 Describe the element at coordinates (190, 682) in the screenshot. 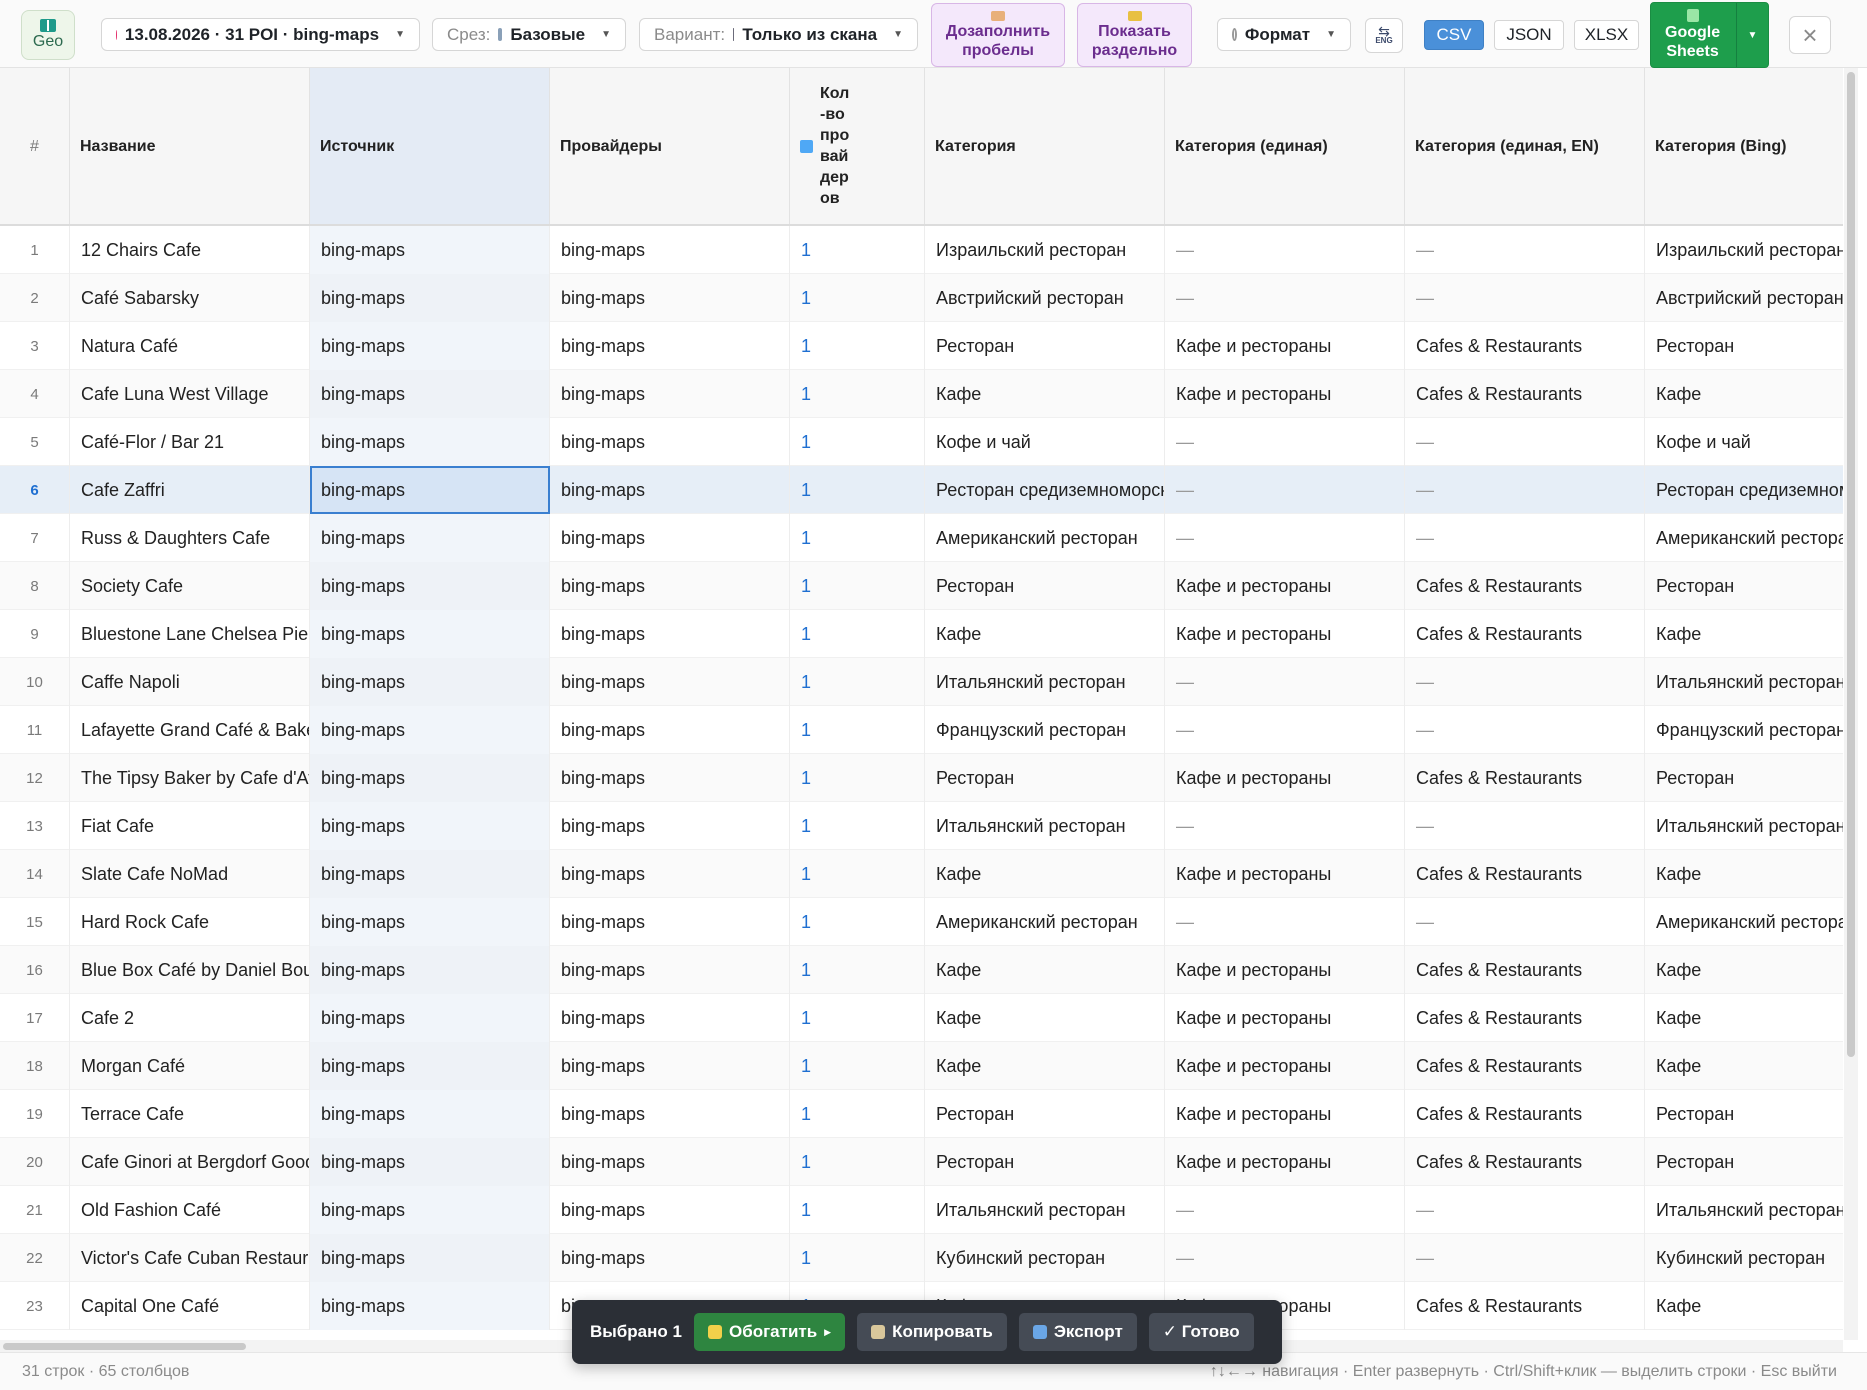

I see `cell-name: Caffe Napoli` at that location.